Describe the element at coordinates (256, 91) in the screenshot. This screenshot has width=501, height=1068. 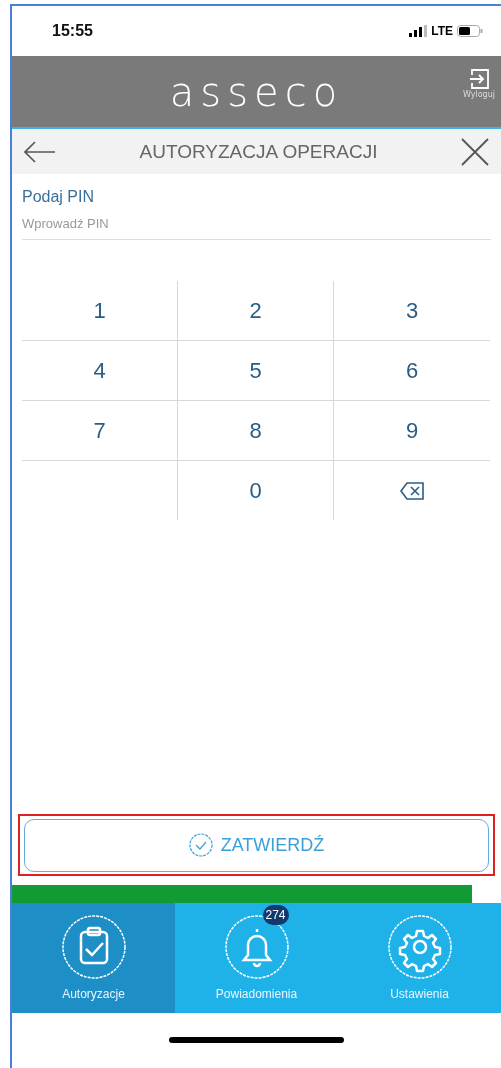
I see `logo: asseco` at that location.